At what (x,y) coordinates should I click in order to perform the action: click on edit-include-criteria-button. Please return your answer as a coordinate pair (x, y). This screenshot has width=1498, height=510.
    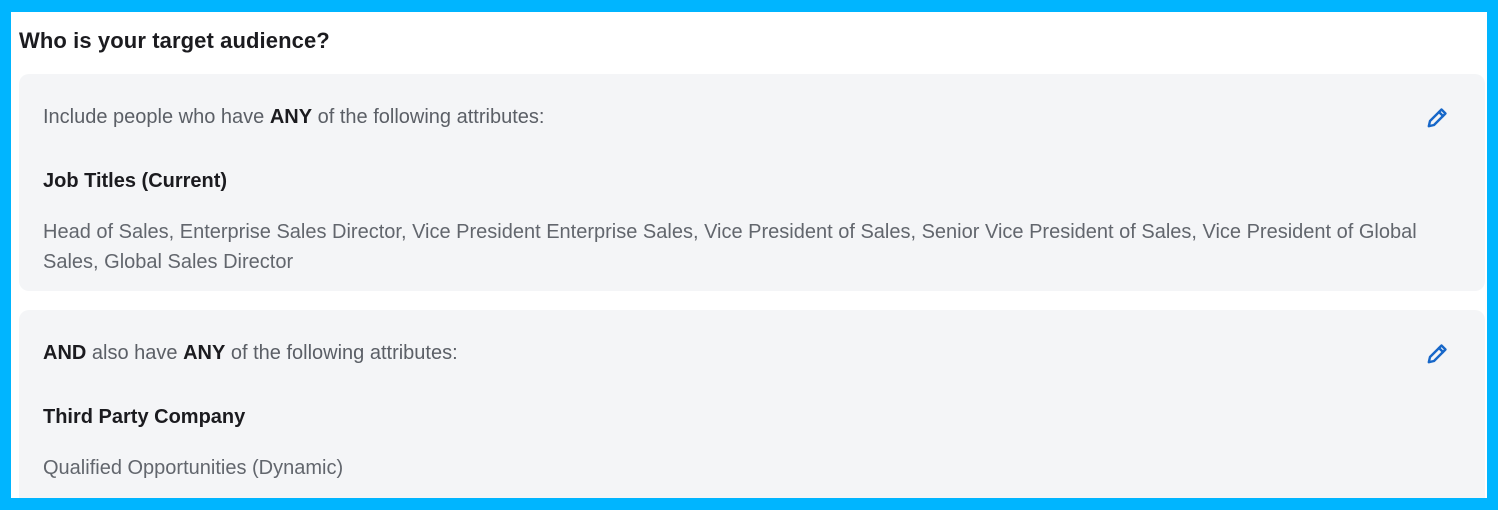
    Looking at the image, I should click on (1437, 118).